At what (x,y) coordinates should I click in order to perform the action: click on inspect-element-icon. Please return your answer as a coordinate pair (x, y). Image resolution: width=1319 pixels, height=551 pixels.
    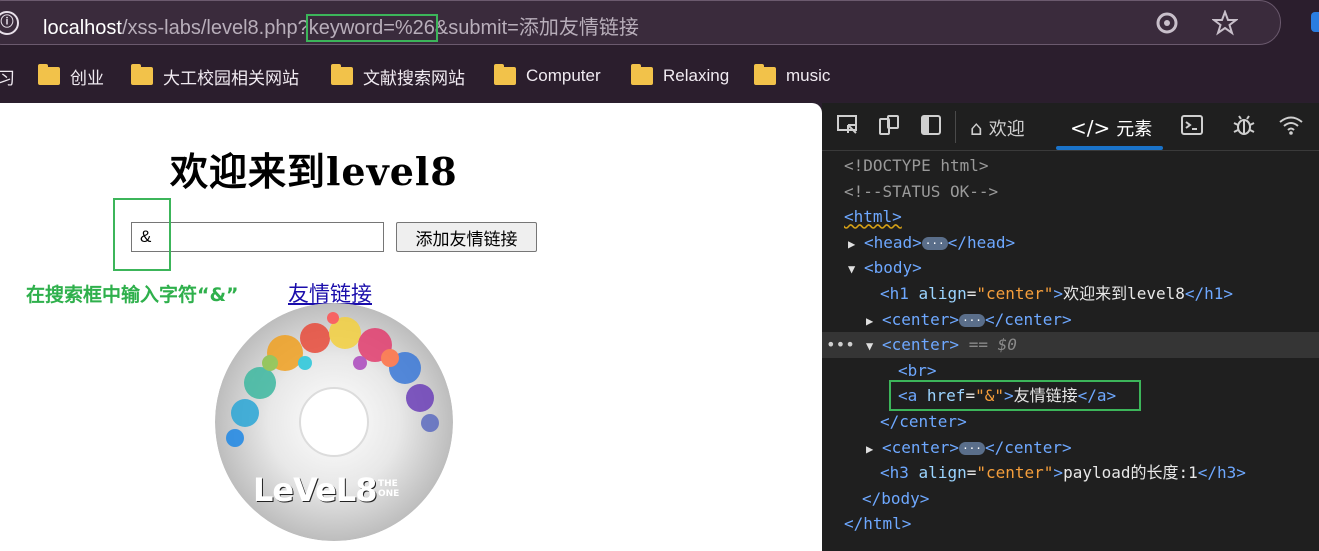
    Looking at the image, I should click on (848, 127).